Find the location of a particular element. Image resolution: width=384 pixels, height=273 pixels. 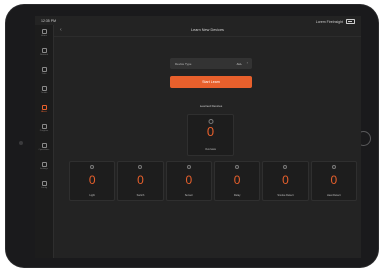

sidebar-item-label: Data is located at coordinates (44, 74).